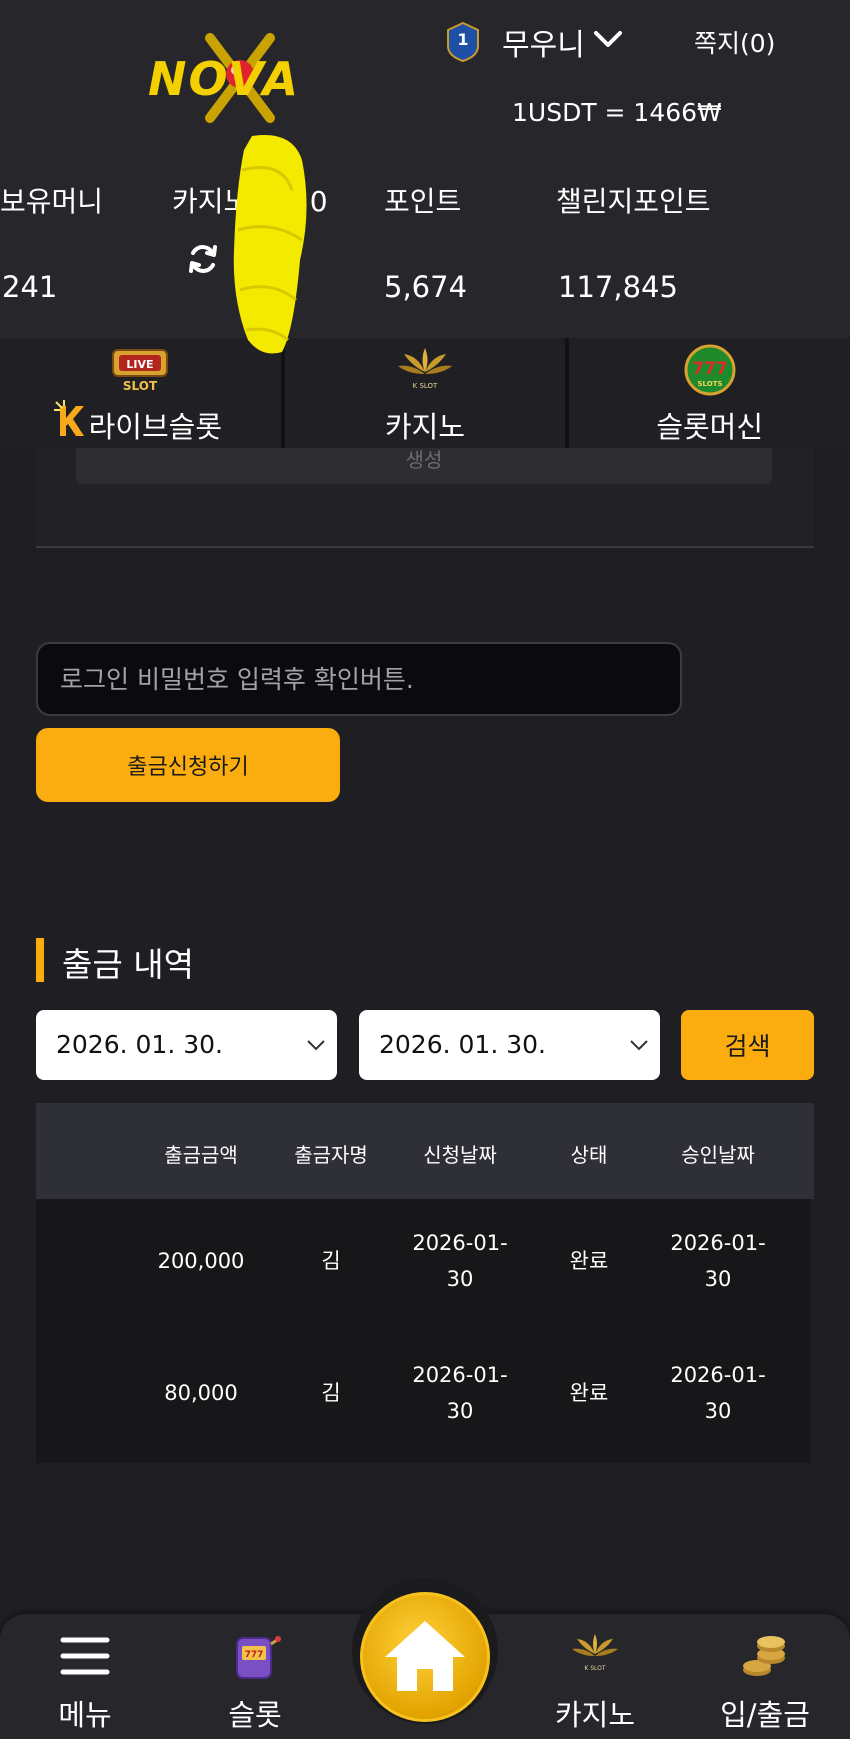 The width and height of the screenshot is (850, 1739). Describe the element at coordinates (710, 427) in the screenshot. I see `category-label: 슬롯머신` at that location.